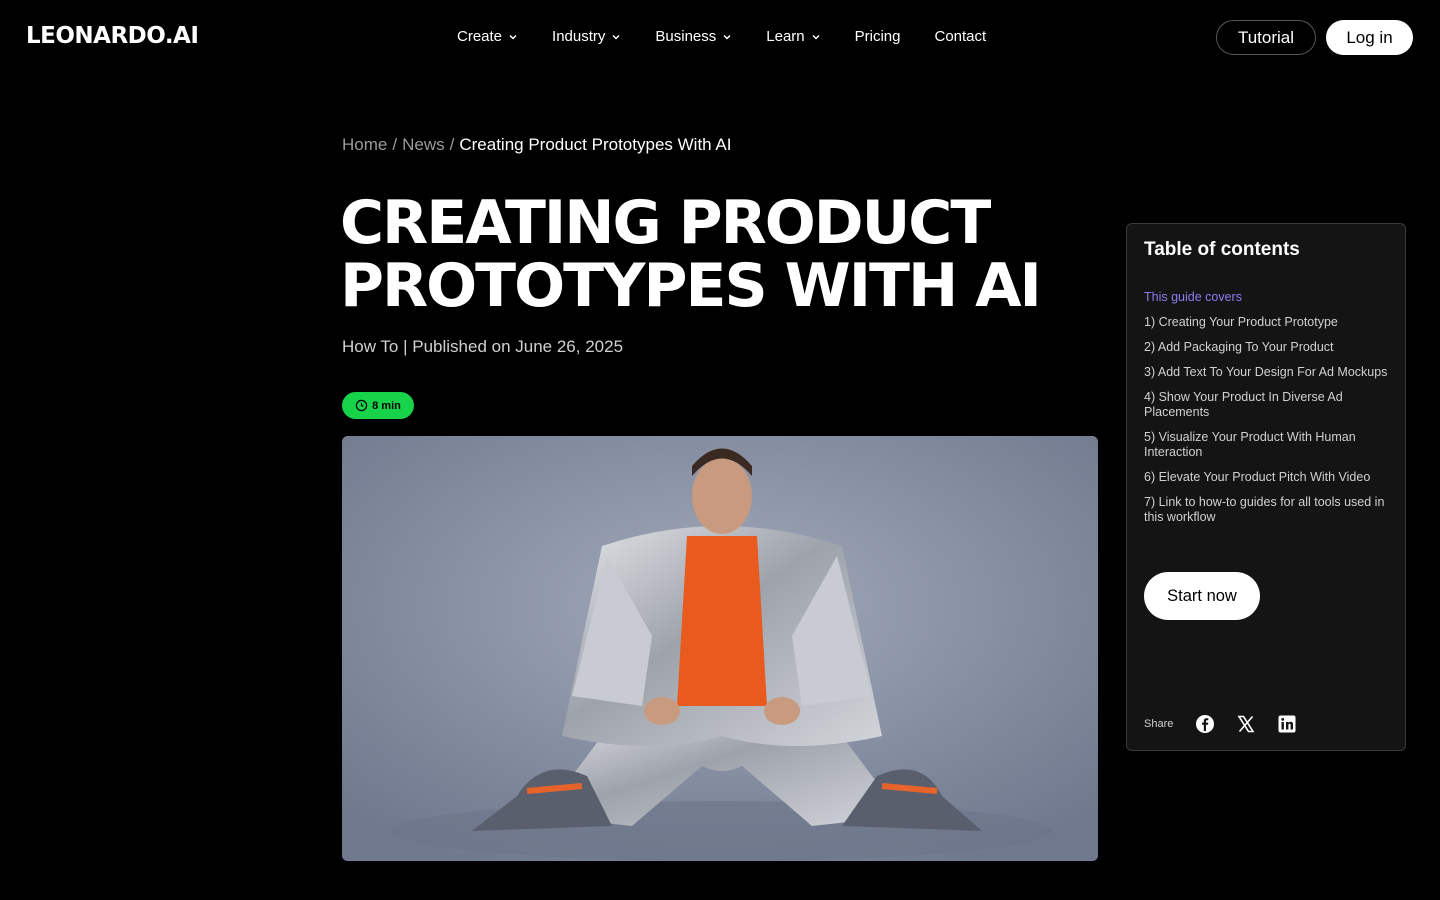  I want to click on article-meta: How To | Published on June 26, 2025, so click(483, 346).